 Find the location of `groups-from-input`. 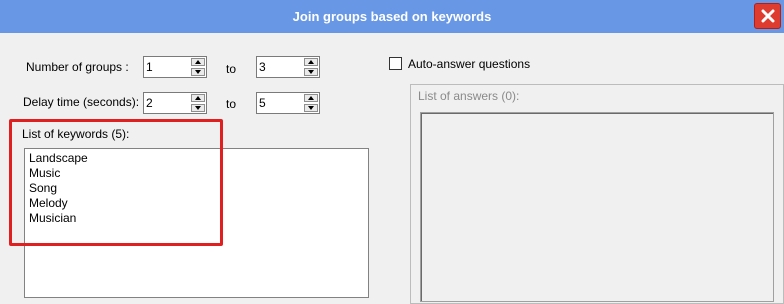

groups-from-input is located at coordinates (168, 67).